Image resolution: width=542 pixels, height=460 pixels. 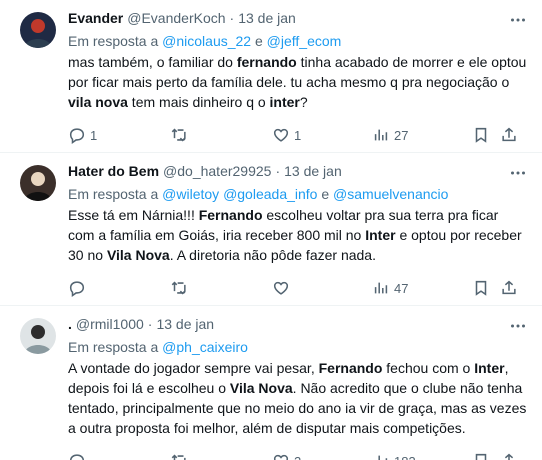 I want to click on like-button, so click(x=322, y=288).